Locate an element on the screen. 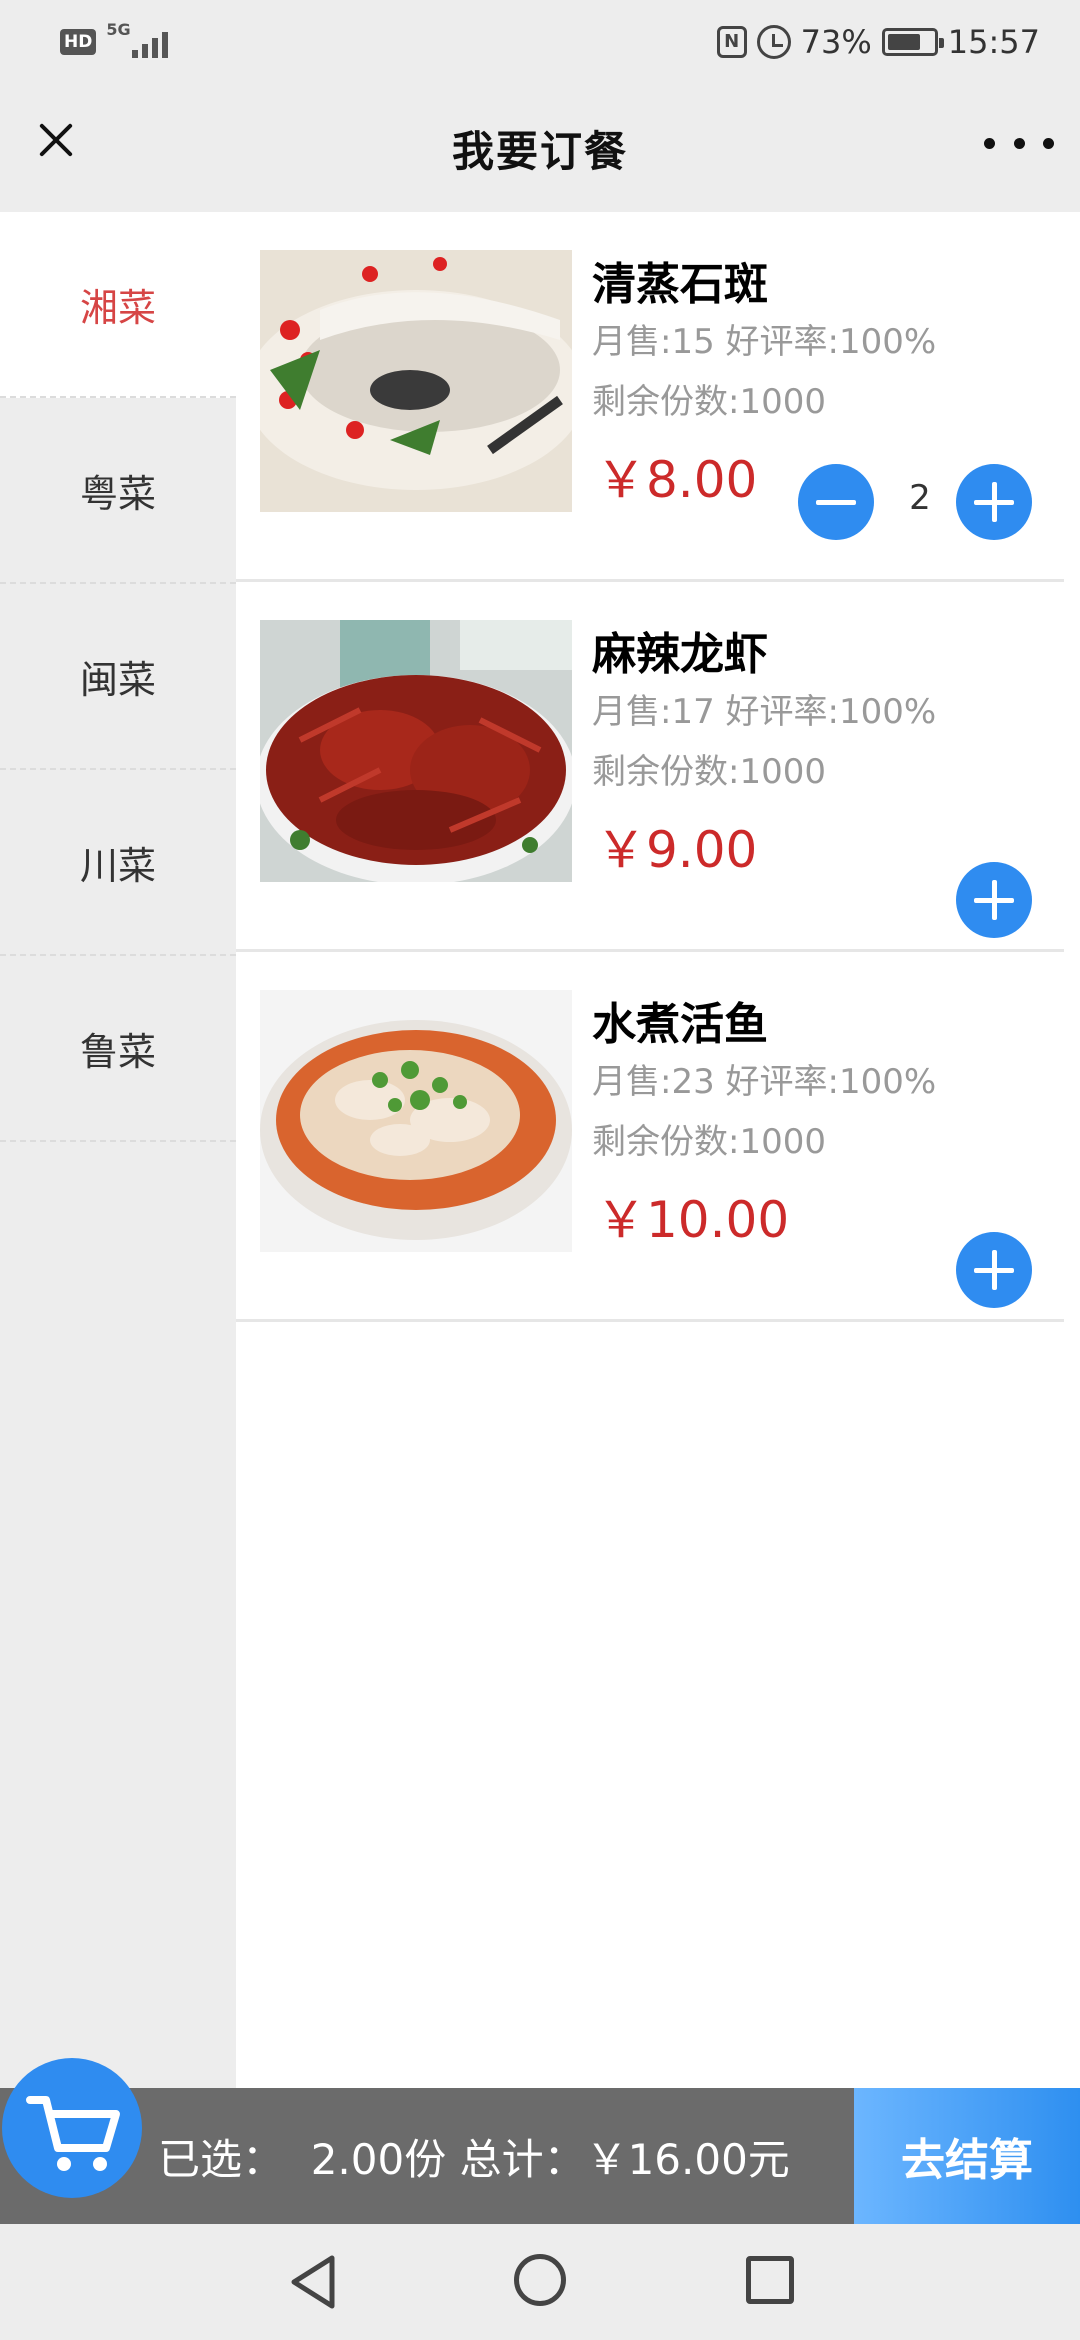 The width and height of the screenshot is (1080, 2340). dish-price: ￥9.00 is located at coordinates (677, 850).